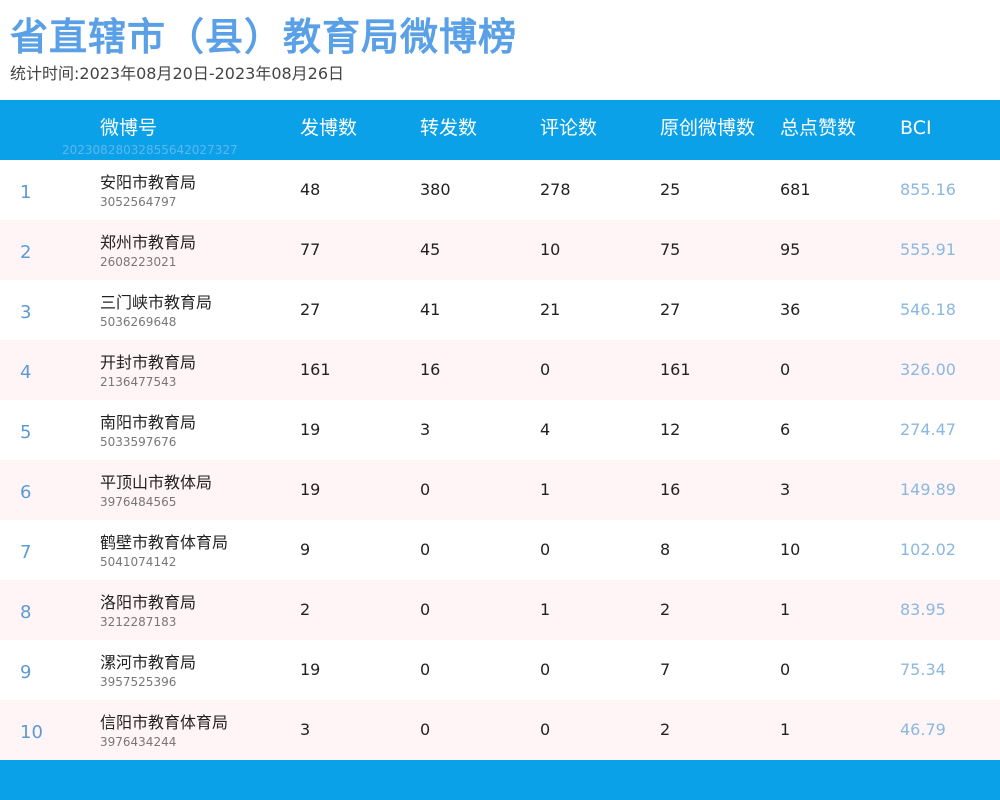  What do you see at coordinates (569, 128) in the screenshot?
I see `header-comments: 评论数` at bounding box center [569, 128].